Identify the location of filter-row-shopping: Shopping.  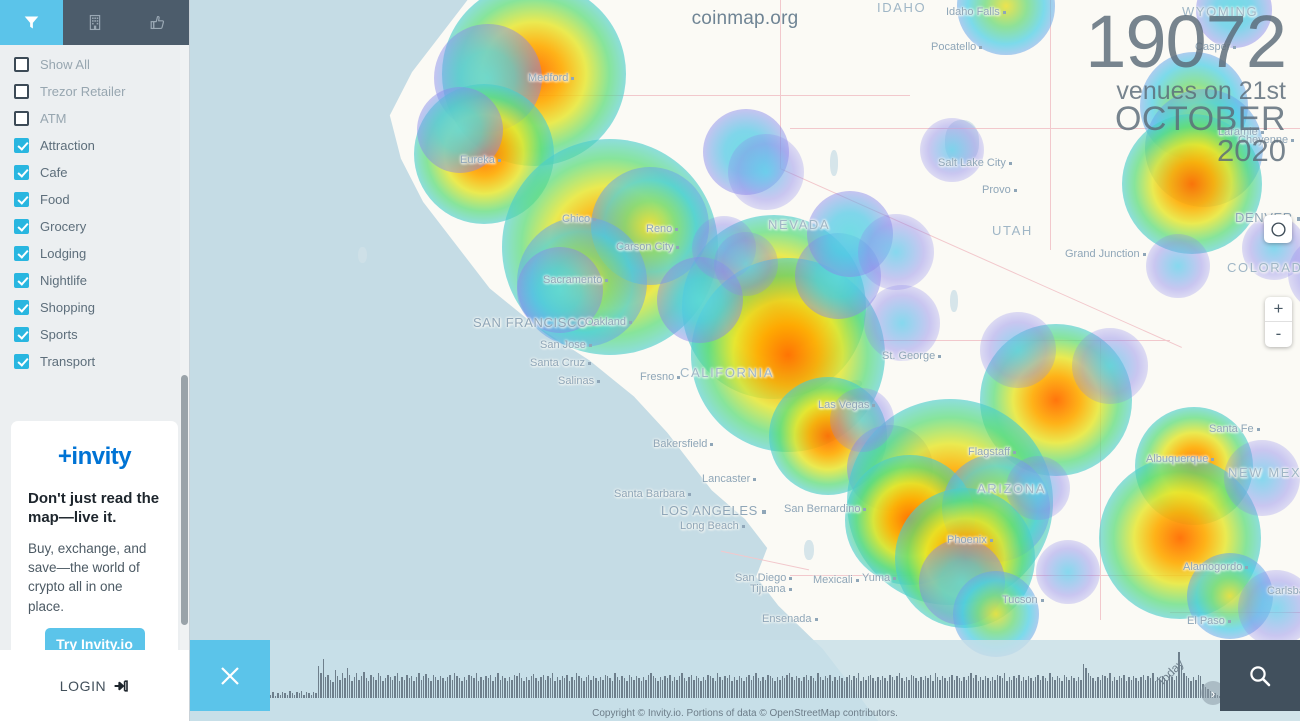
(94, 307).